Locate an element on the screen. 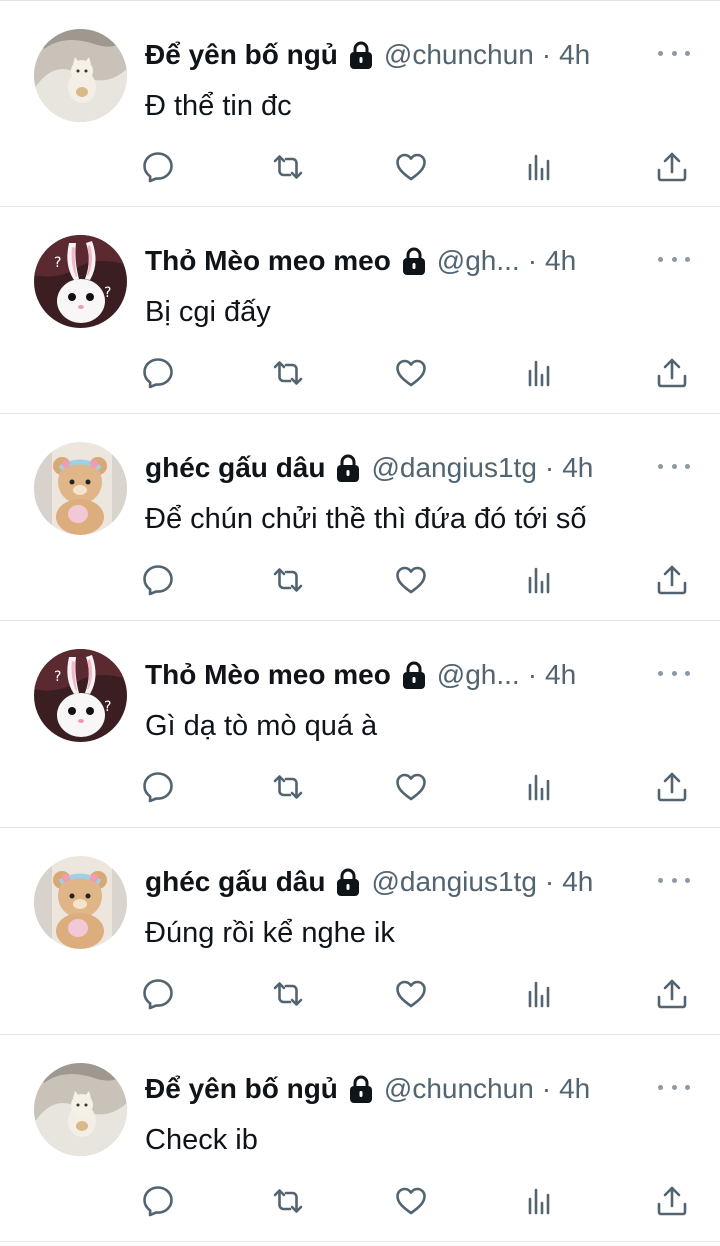  tweet-text: Bị cgi đấy is located at coordinates (208, 312).